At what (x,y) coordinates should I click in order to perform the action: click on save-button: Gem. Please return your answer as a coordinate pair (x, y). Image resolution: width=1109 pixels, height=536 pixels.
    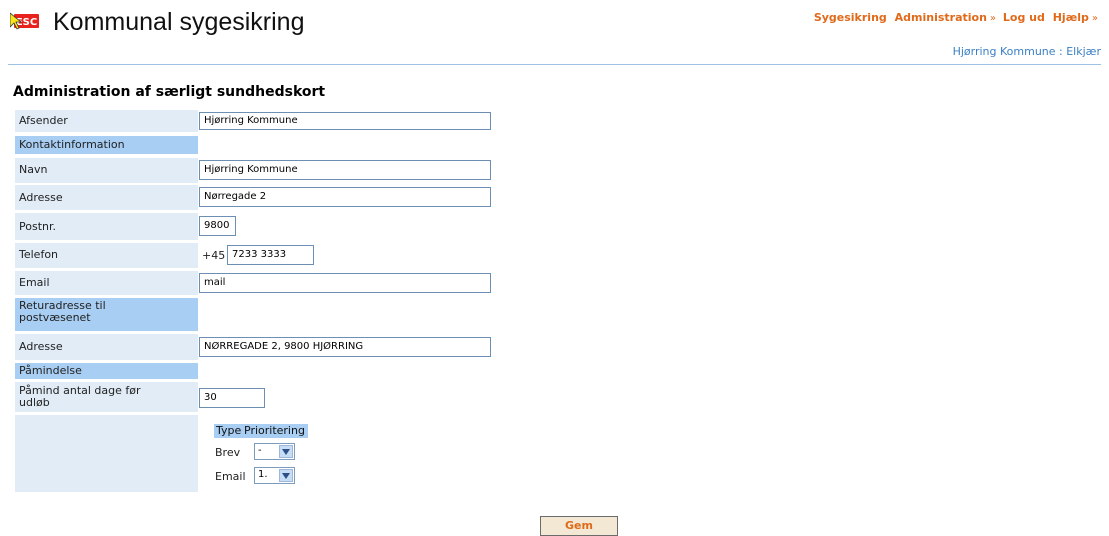
    Looking at the image, I should click on (579, 526).